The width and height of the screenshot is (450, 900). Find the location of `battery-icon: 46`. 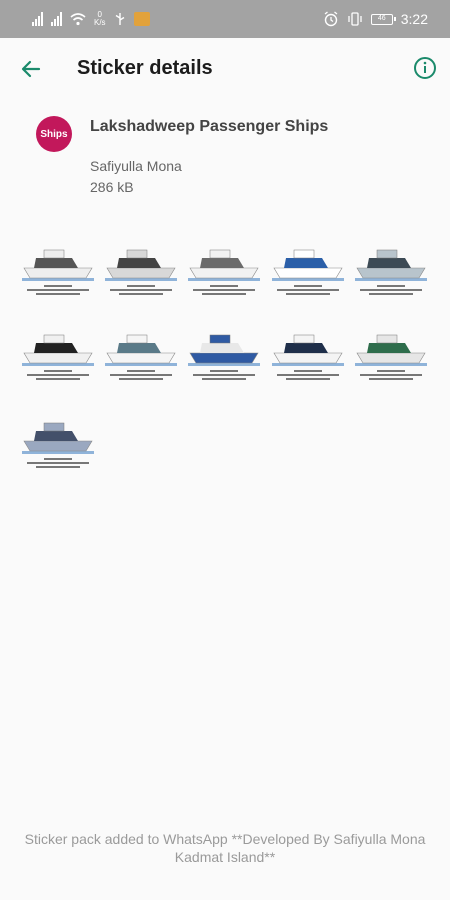

battery-icon: 46 is located at coordinates (383, 19).